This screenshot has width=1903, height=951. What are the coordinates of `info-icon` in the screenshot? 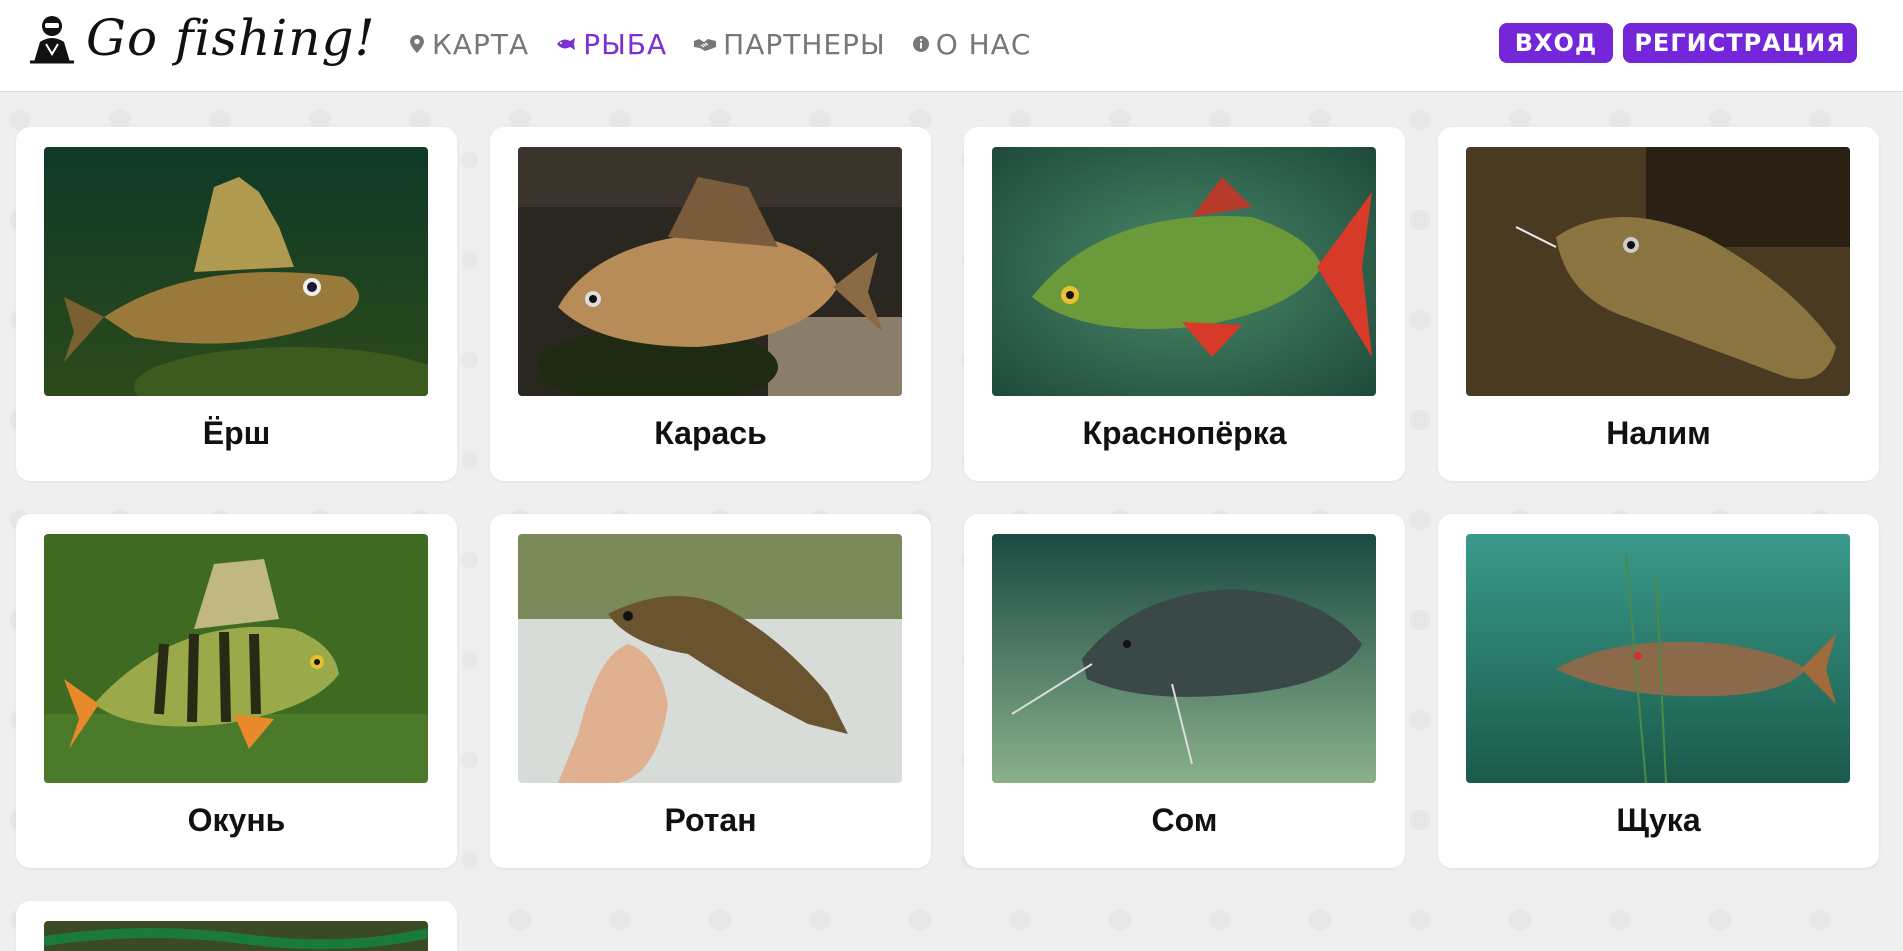 It's located at (920, 44).